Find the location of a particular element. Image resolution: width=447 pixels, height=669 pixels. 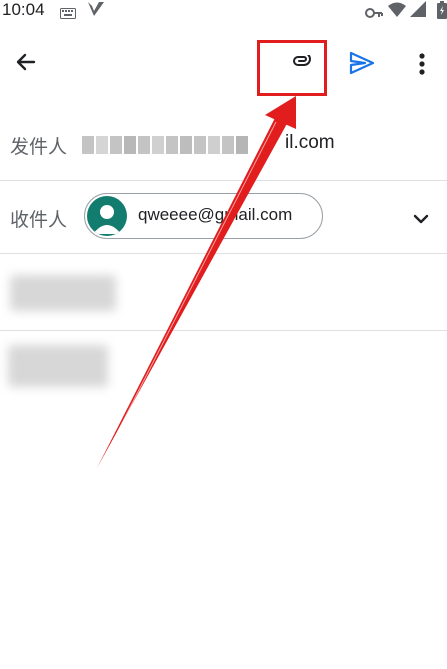

signal-icon is located at coordinates (418, 11).